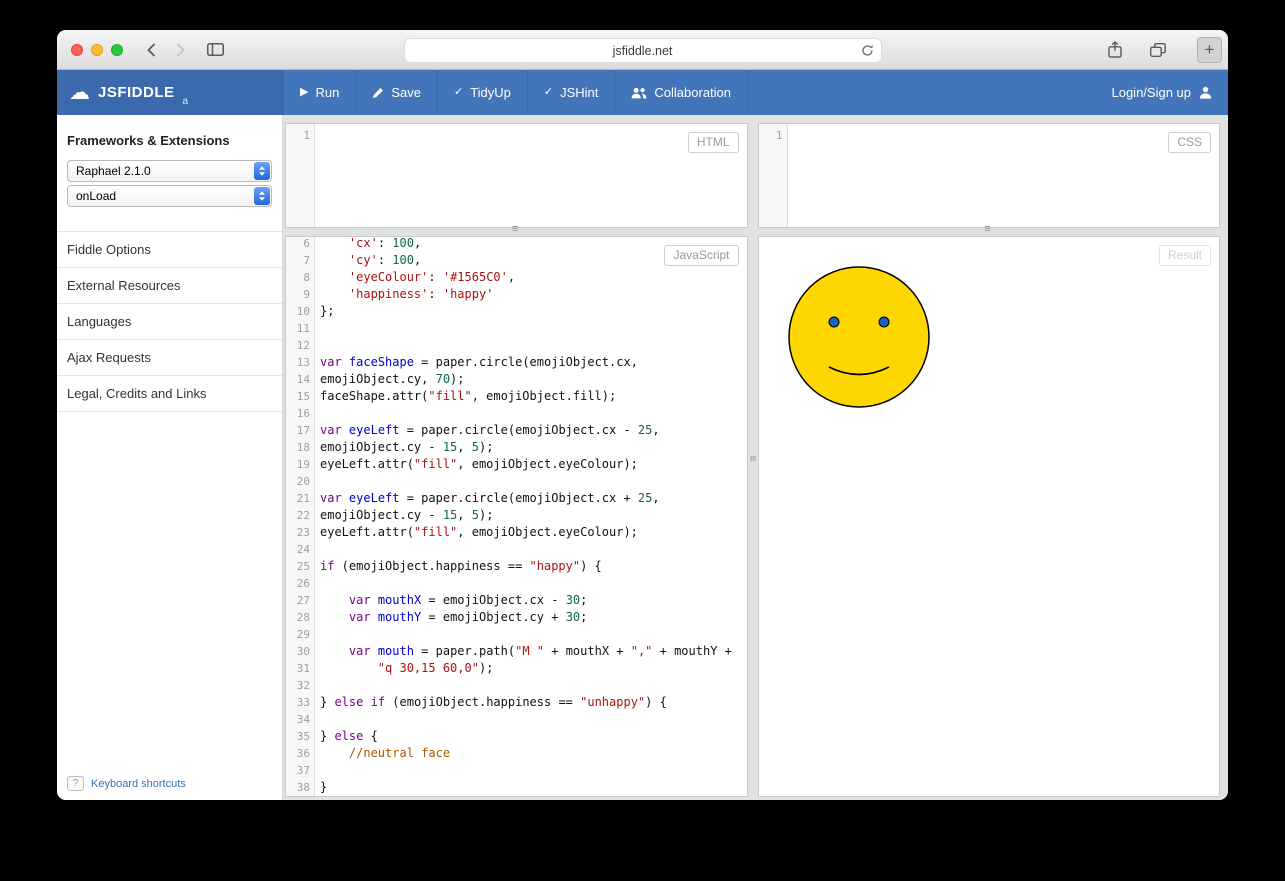 The image size is (1285, 881). I want to click on line-number: 6, so click(306, 243).